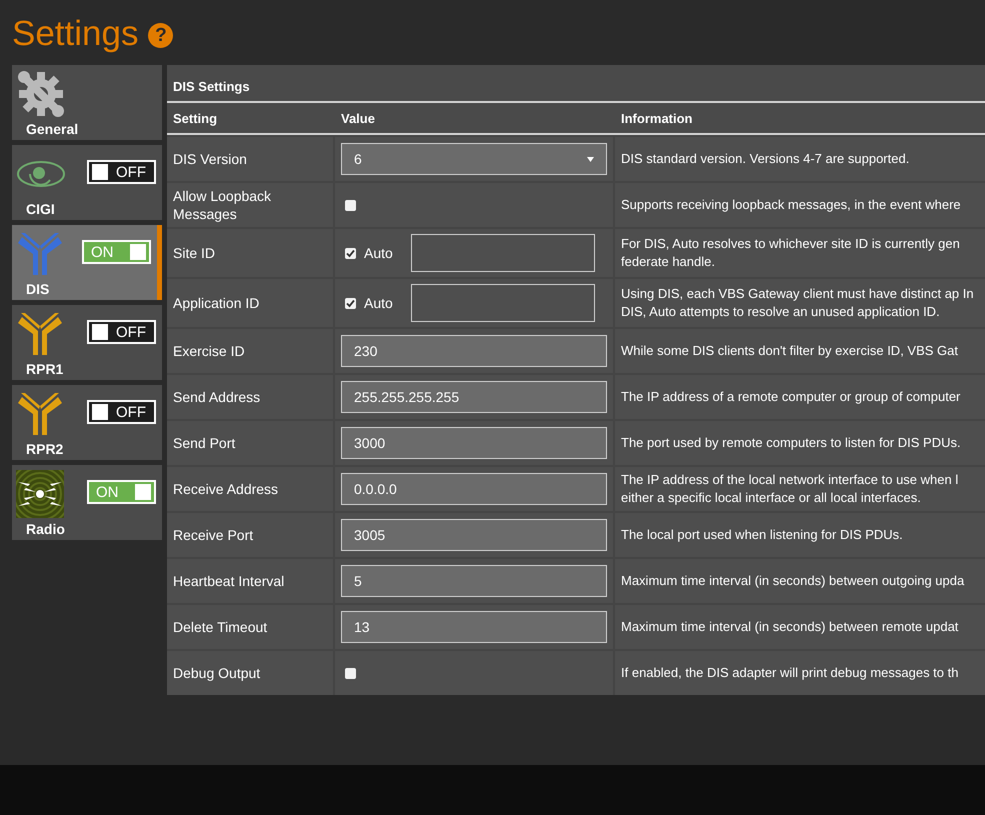  Describe the element at coordinates (791, 205) in the screenshot. I see `information-text: Supports receiving loopback messages, in the event where` at that location.